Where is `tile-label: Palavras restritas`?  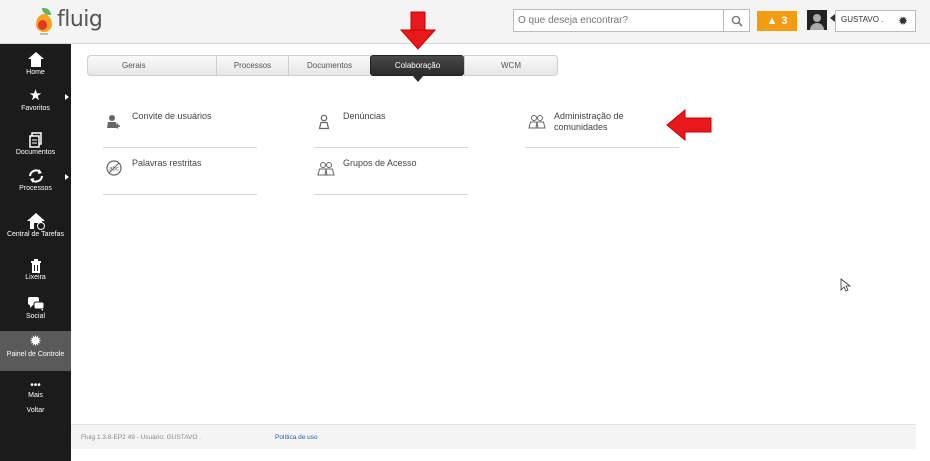 tile-label: Palavras restritas is located at coordinates (167, 163).